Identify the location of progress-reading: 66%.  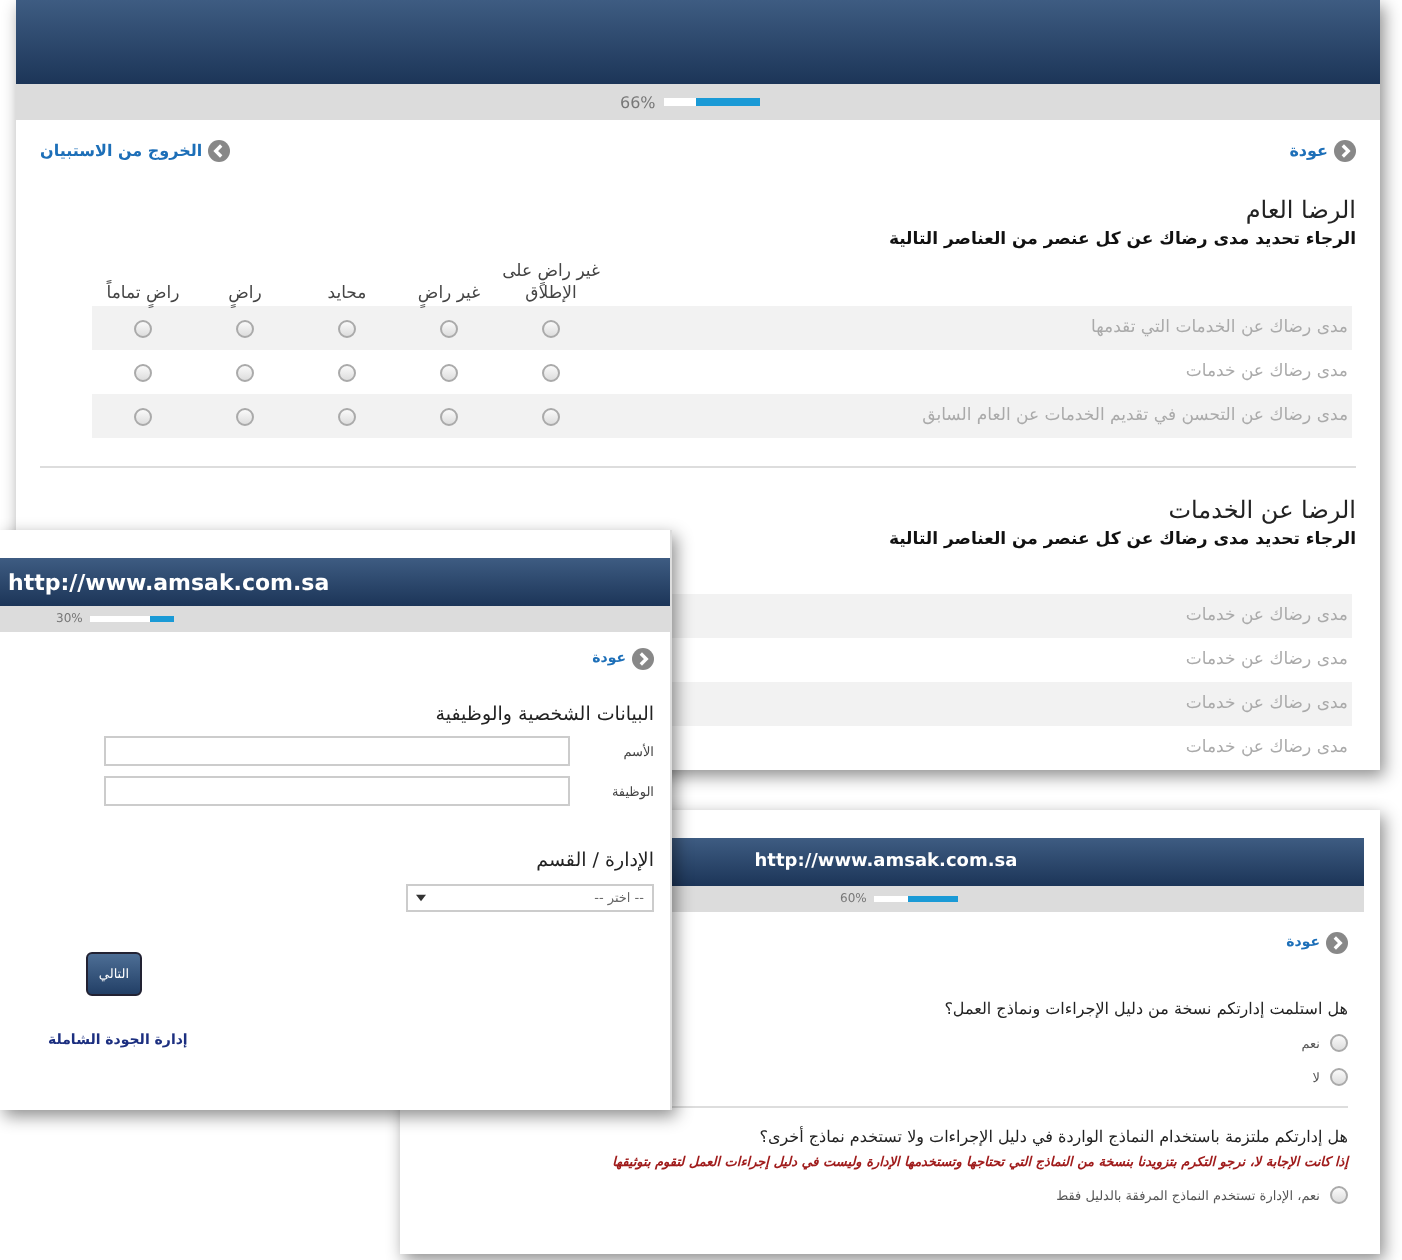
(638, 102).